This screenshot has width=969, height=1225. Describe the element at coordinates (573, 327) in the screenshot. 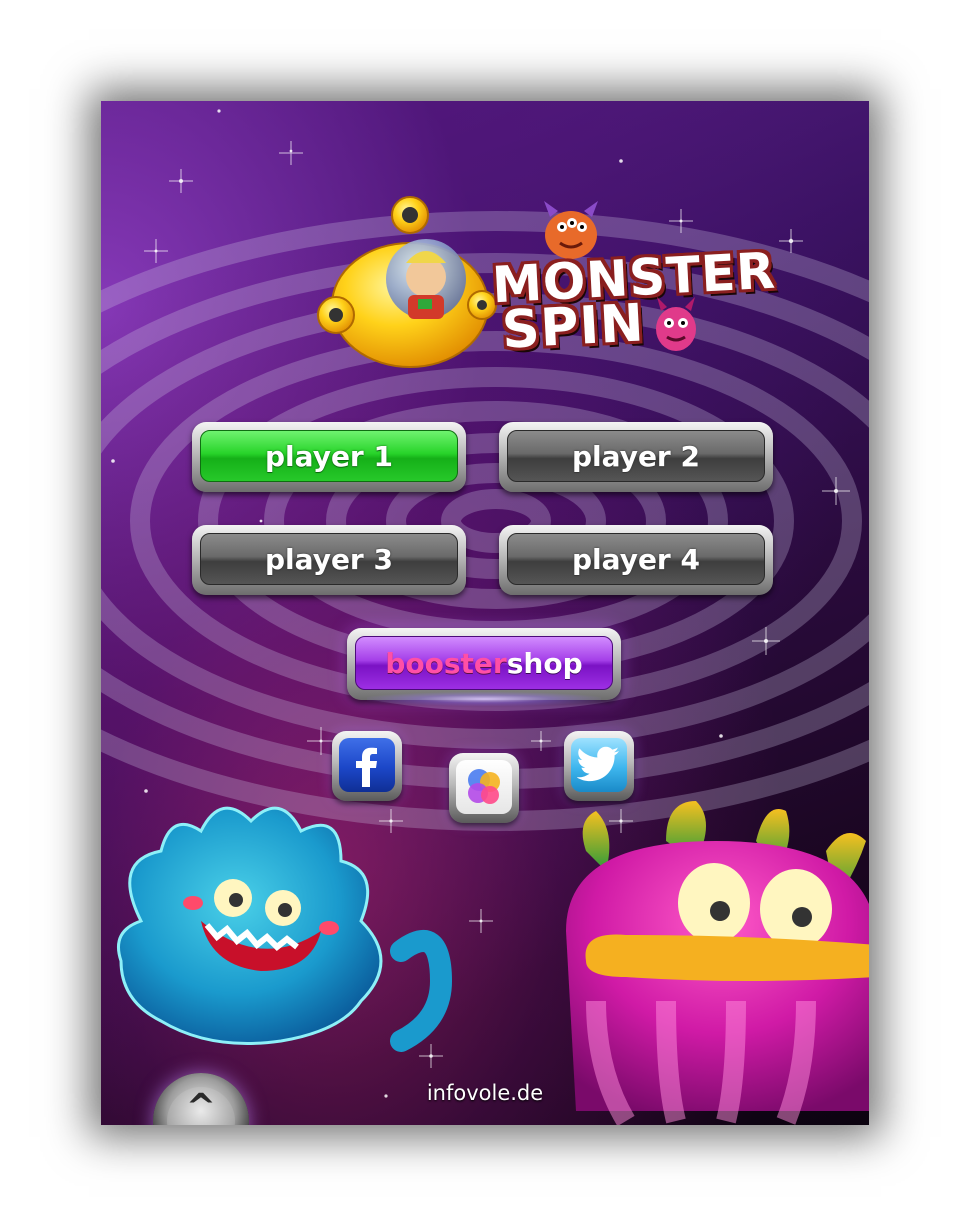

I see `logo-title-line2: SPIN` at that location.